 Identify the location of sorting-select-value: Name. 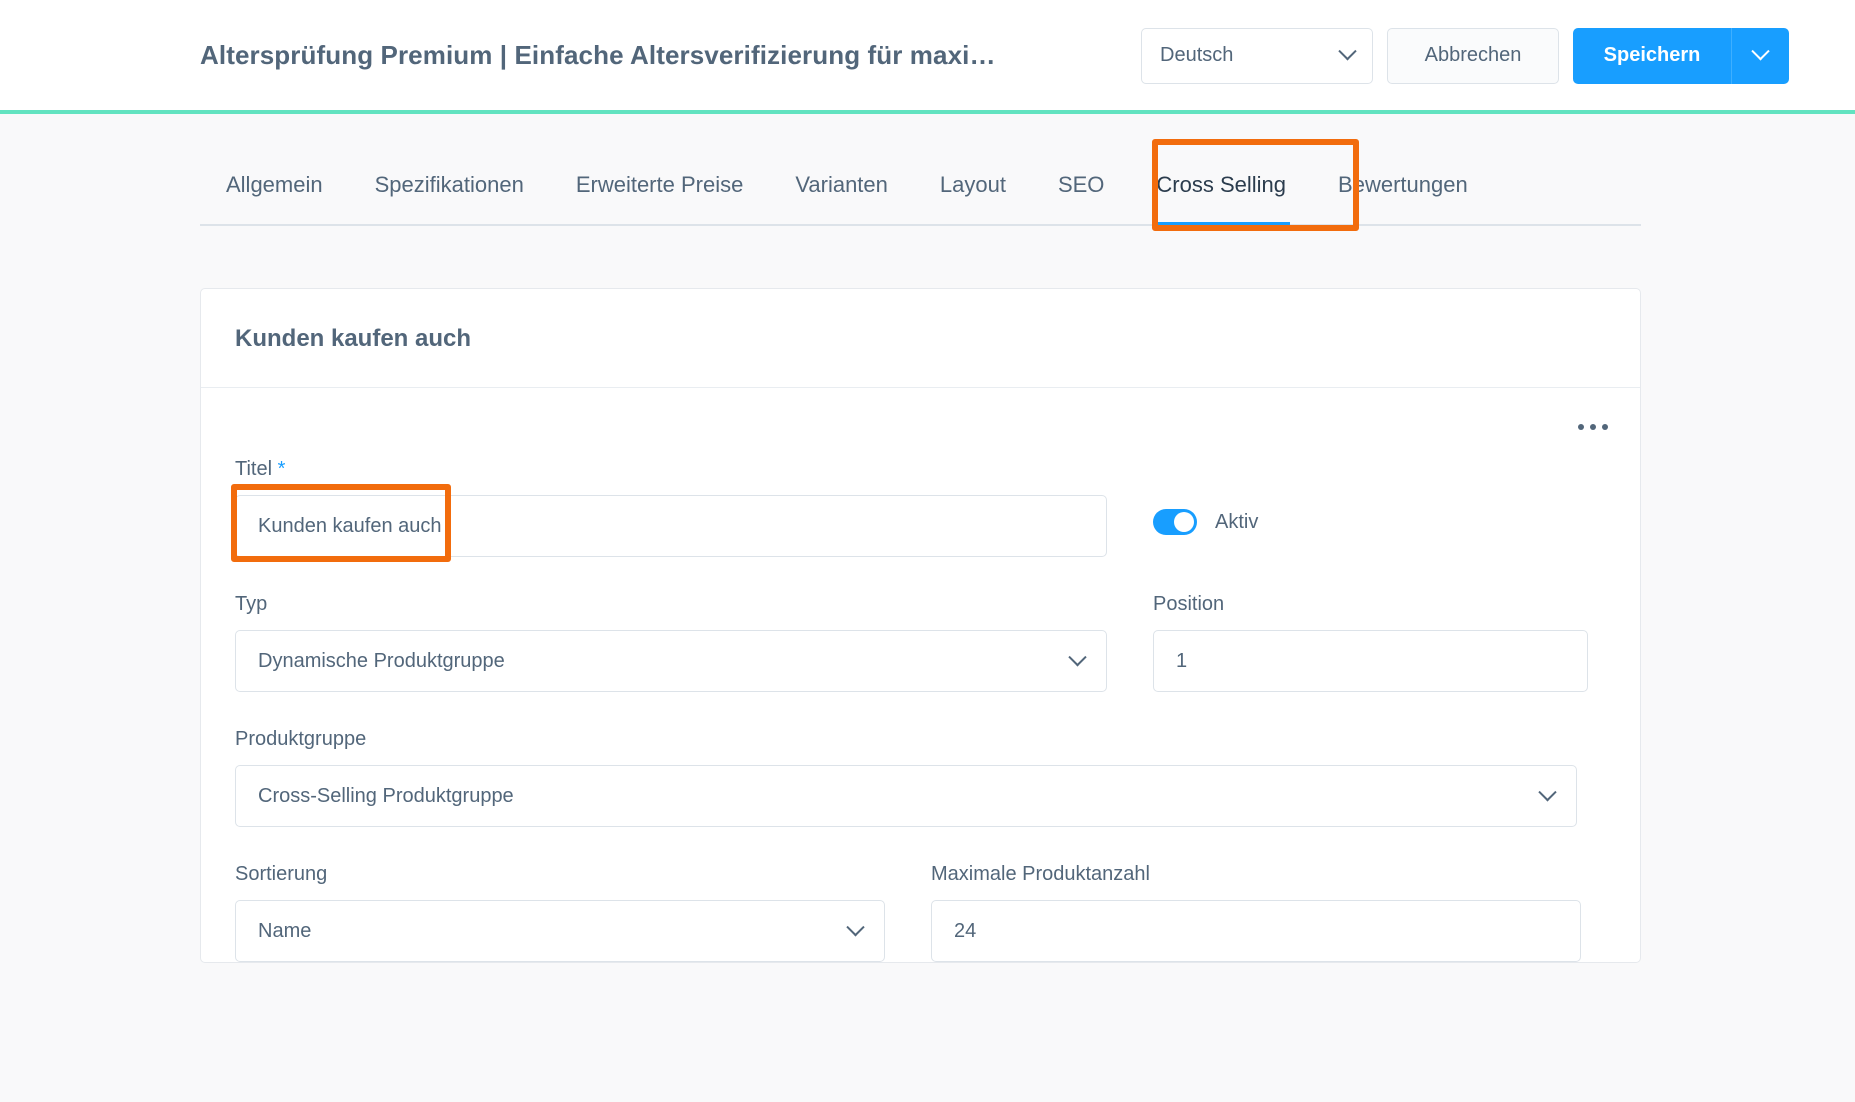
(285, 930).